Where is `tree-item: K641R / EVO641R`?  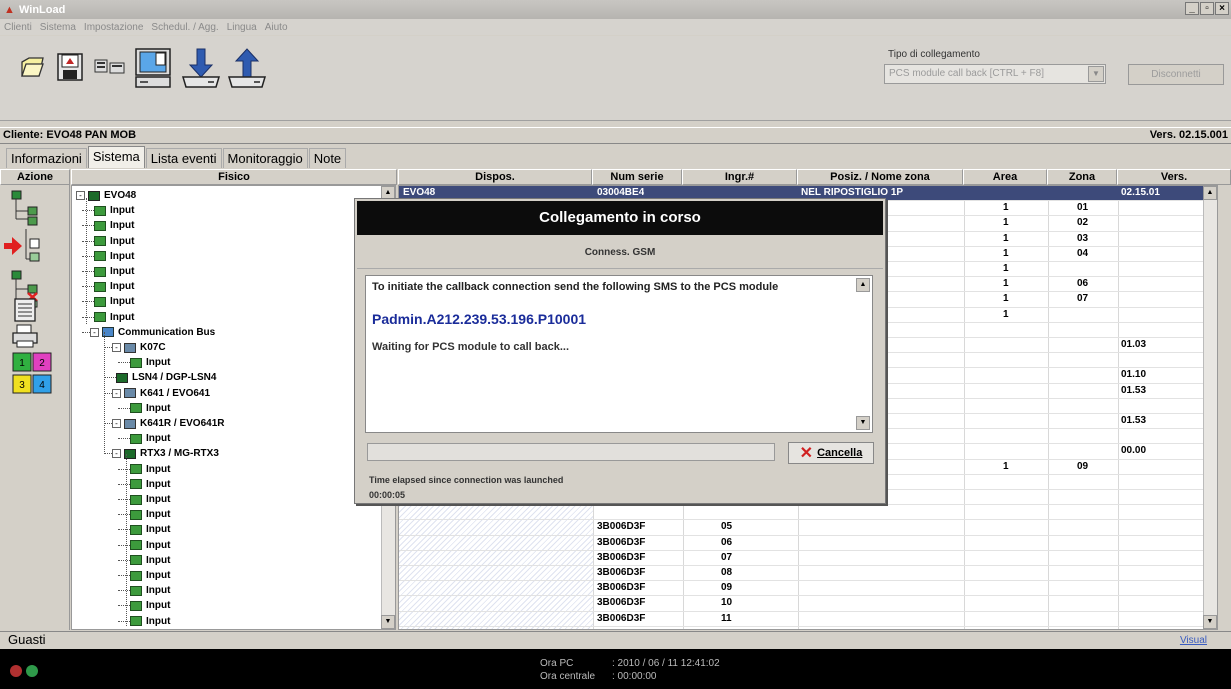
tree-item: K641R / EVO641R is located at coordinates (174, 423).